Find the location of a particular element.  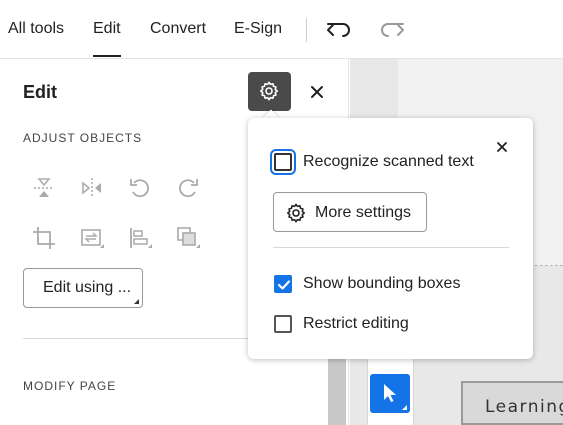

close-popover-button is located at coordinates (502, 147).